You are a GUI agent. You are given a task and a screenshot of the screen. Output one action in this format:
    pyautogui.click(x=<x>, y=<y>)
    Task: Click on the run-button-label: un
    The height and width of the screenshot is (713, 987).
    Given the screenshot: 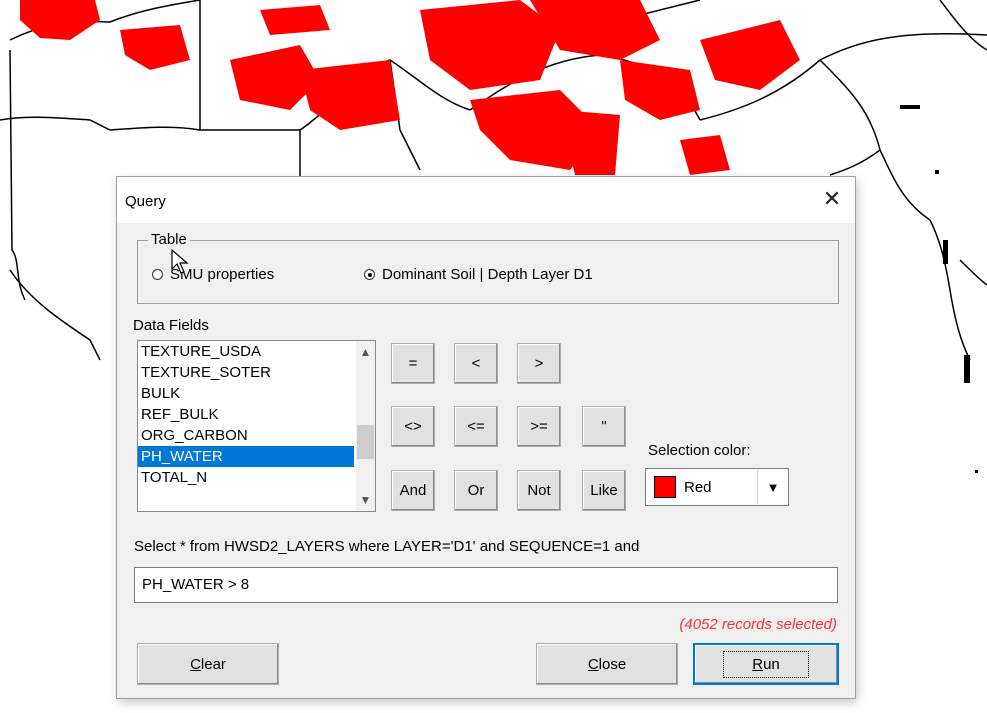 What is the action you would take?
    pyautogui.click(x=771, y=664)
    